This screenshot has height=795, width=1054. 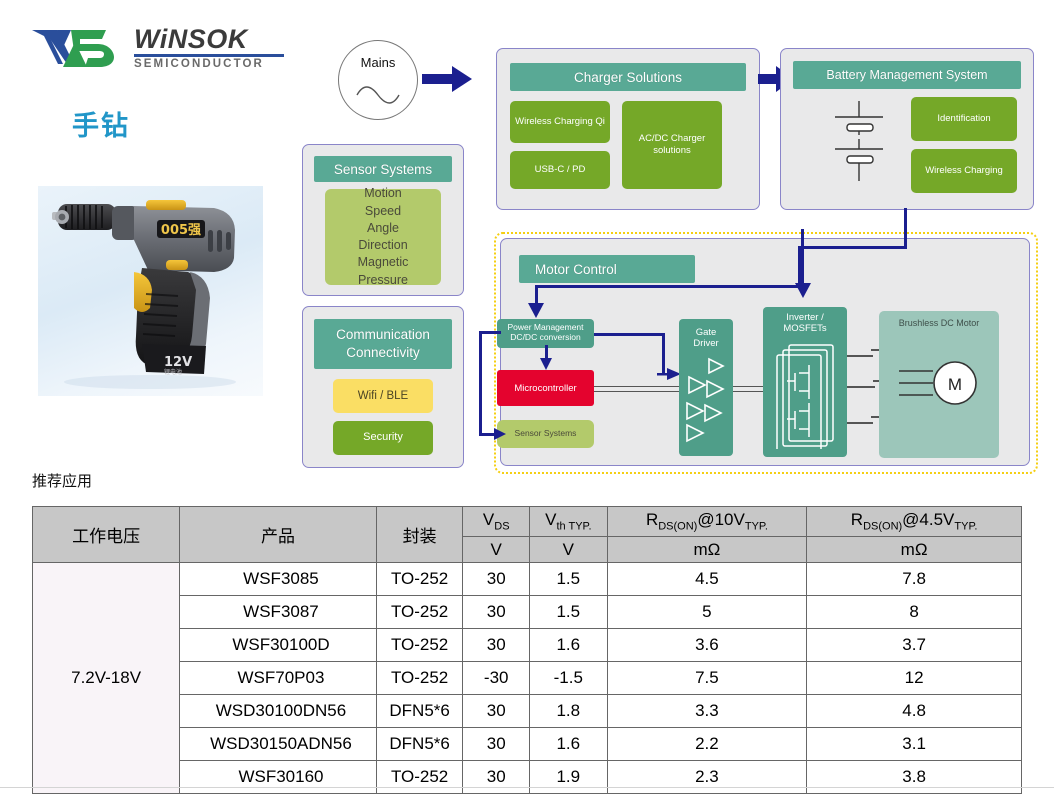 I want to click on cell-working-voltage: 7.2V-18V, so click(x=106, y=678).